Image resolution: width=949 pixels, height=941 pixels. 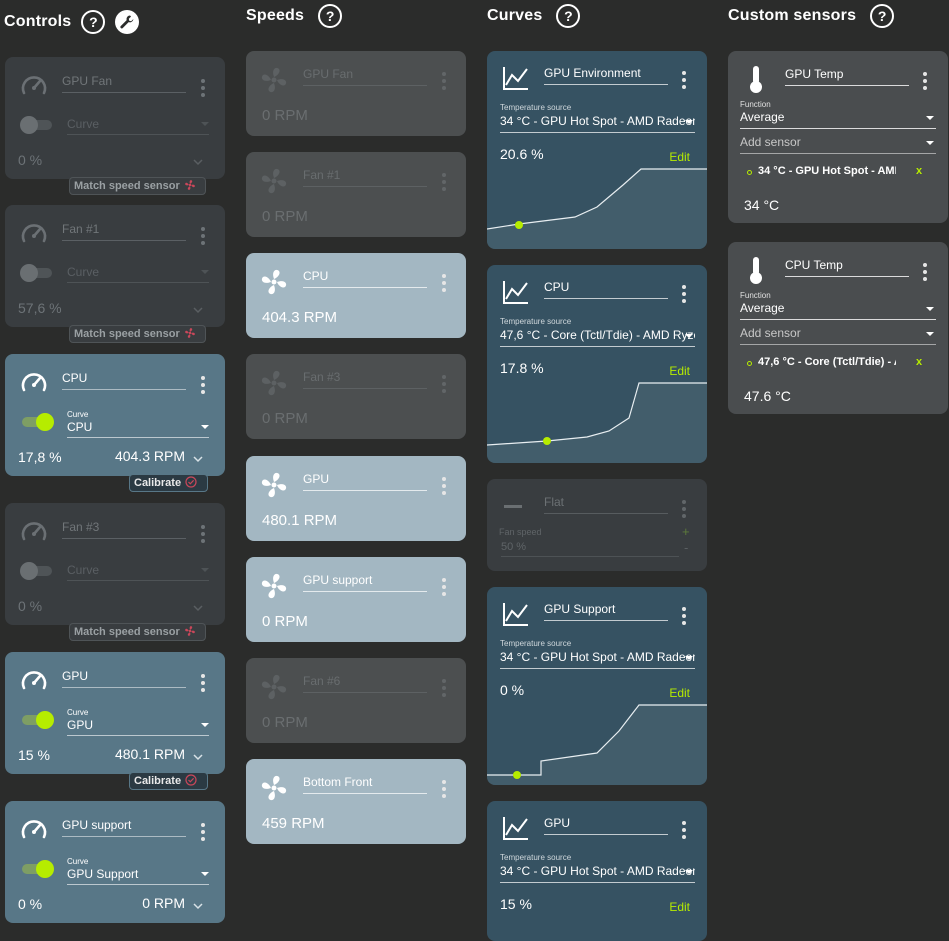 I want to click on fan-control-card: GPU Fan Curve 0 %, so click(x=115, y=118).